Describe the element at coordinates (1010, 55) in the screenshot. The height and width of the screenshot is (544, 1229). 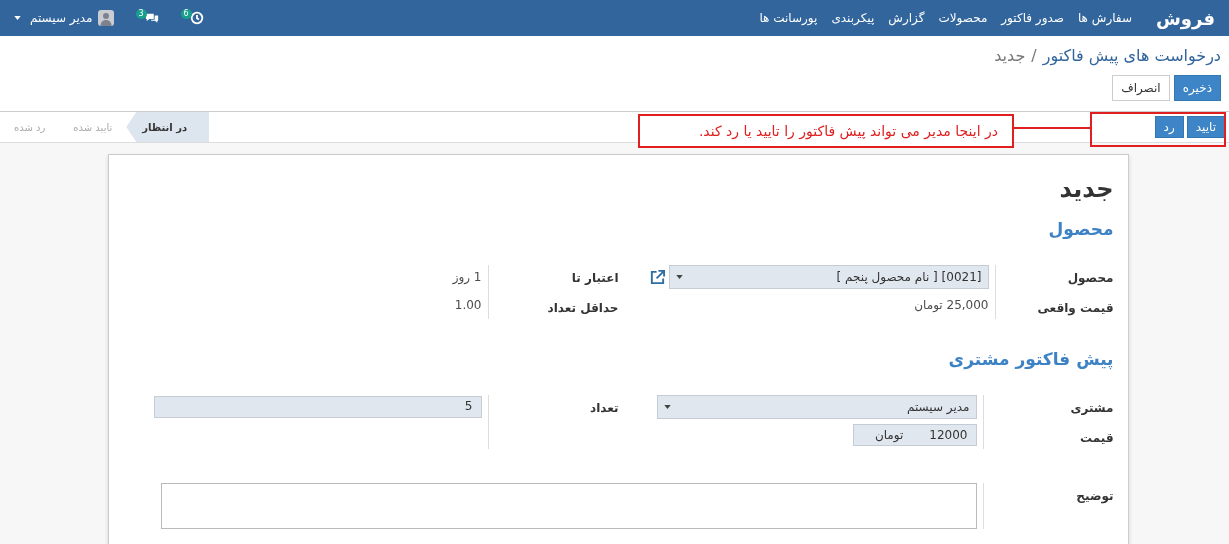
I see `breadcrumb-current: جدید` at that location.